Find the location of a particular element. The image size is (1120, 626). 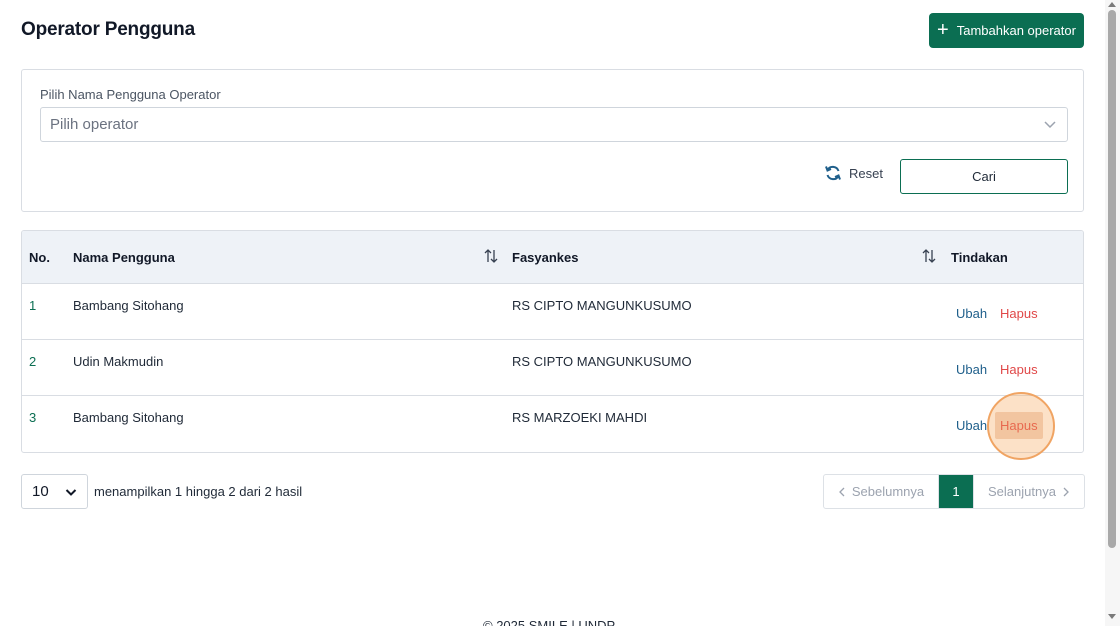

pagination: Sebelumnya 1 Selanjutnya is located at coordinates (954, 491).